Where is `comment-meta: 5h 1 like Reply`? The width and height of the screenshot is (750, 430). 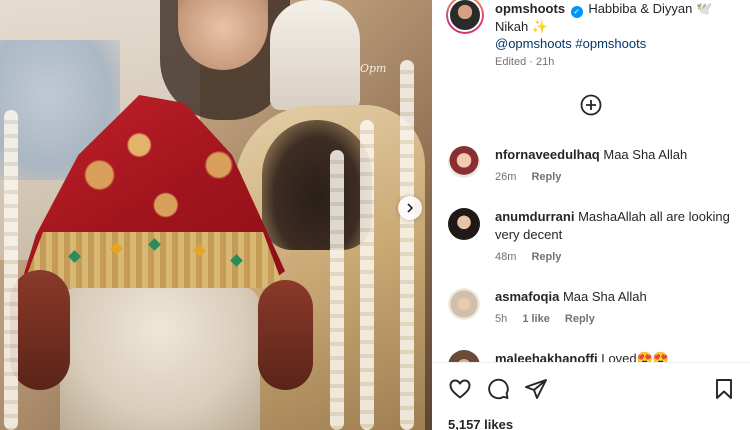 comment-meta: 5h 1 like Reply is located at coordinates (551, 319).